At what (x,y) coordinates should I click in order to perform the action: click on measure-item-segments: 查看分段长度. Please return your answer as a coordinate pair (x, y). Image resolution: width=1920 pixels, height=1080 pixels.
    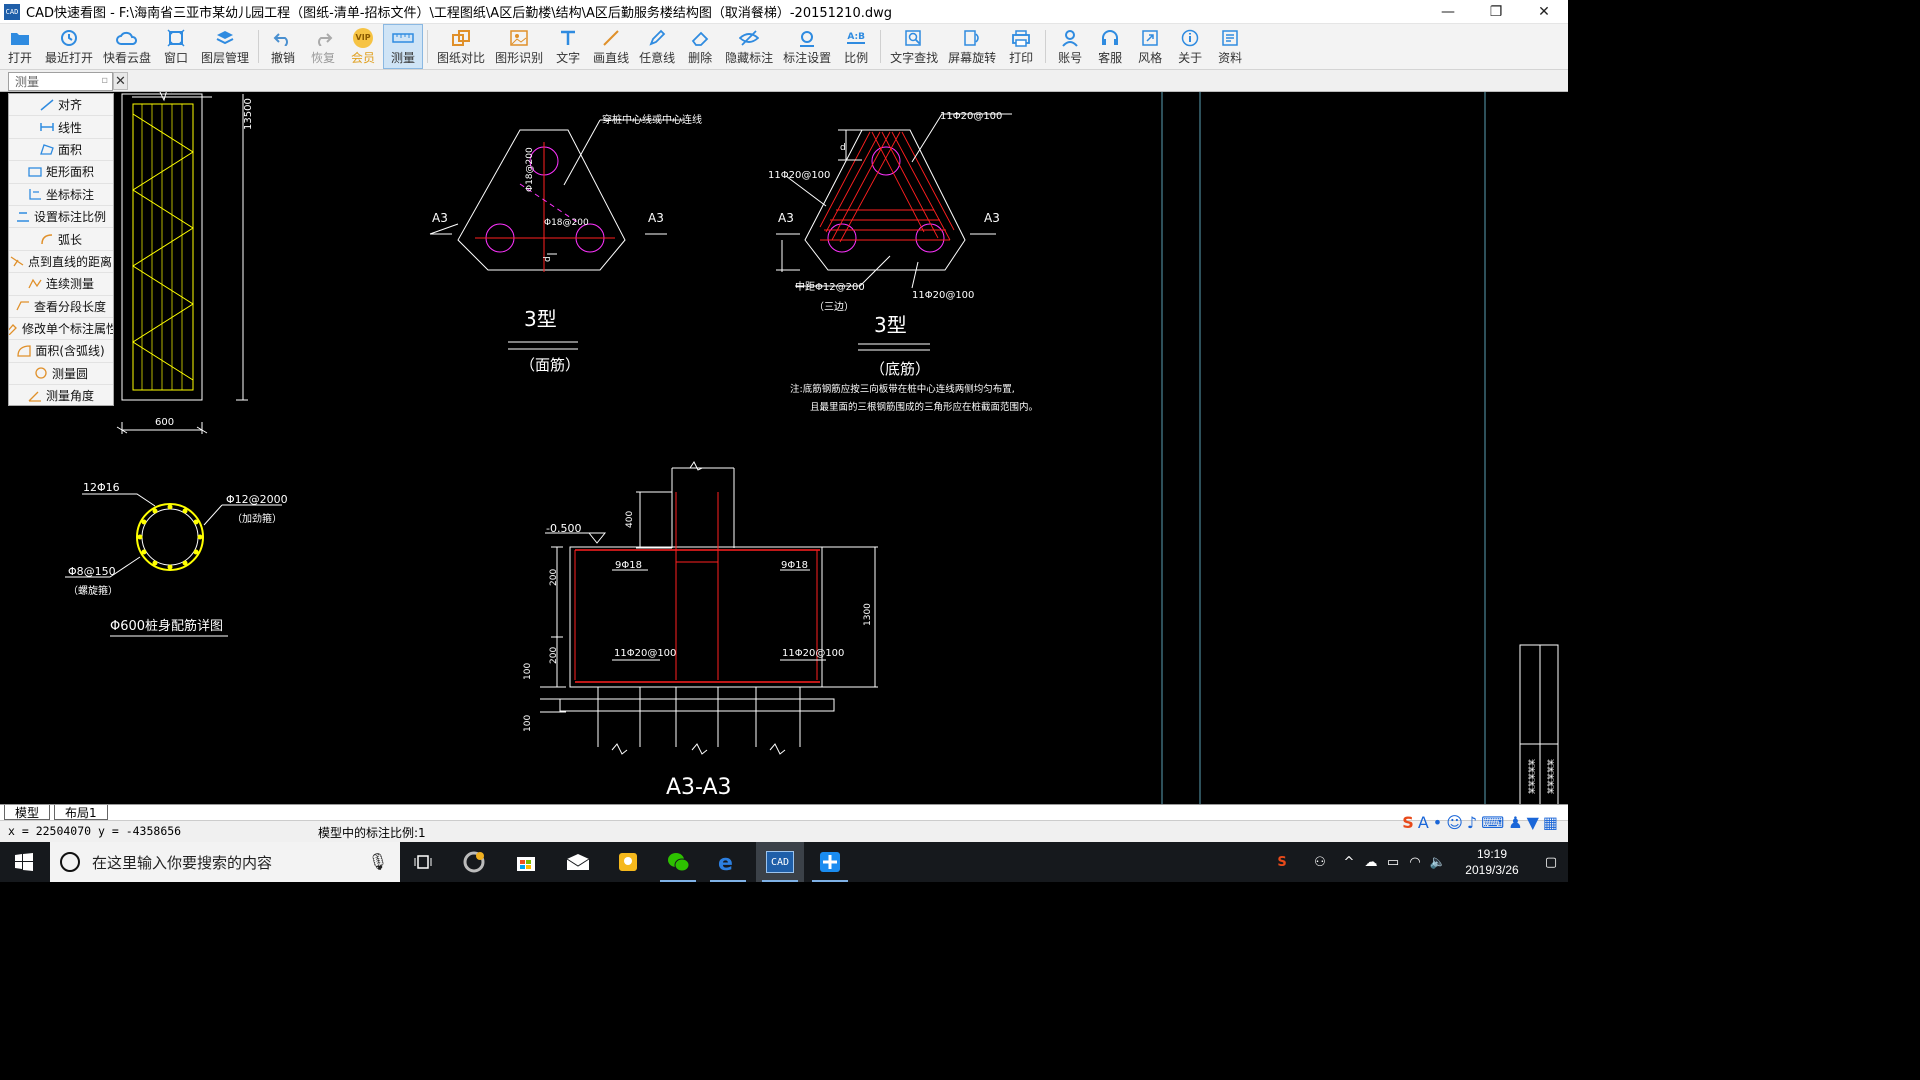
    Looking at the image, I should click on (61, 307).